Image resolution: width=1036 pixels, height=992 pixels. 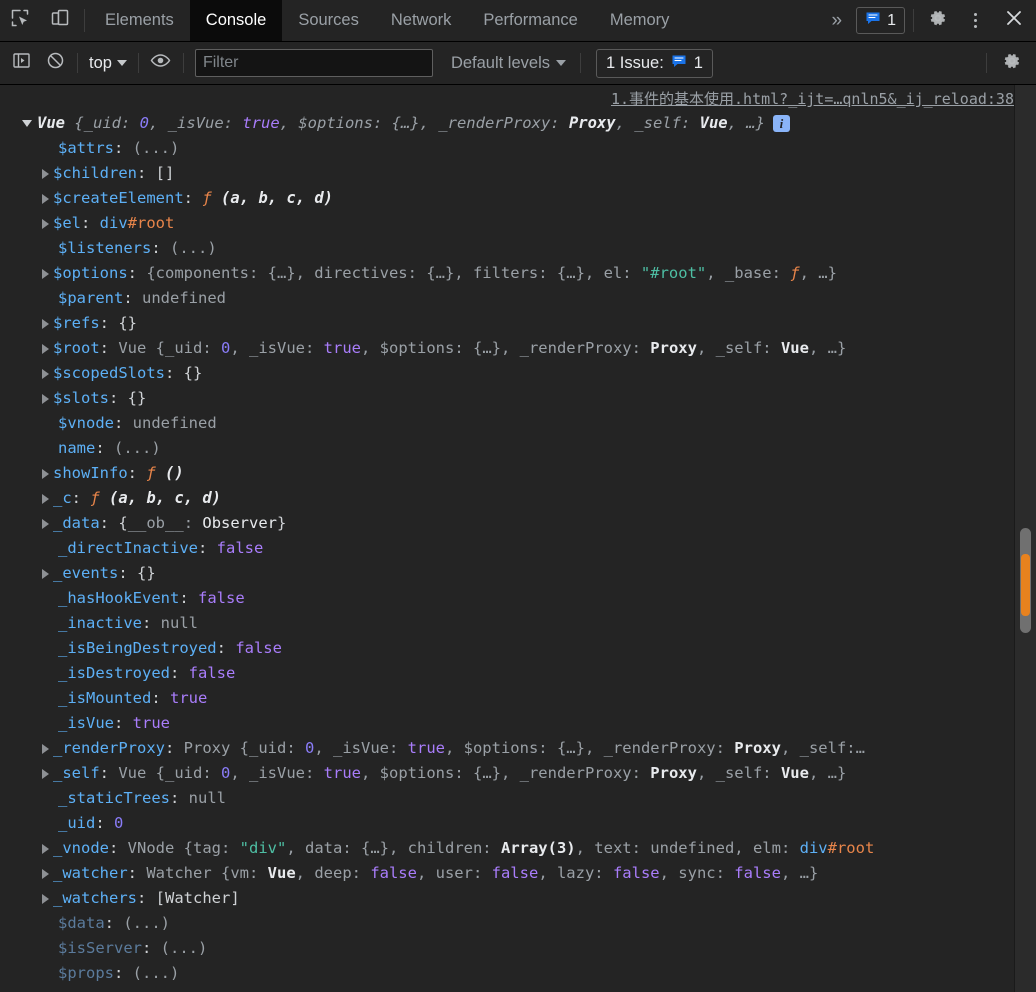 I want to click on device-toolbar-button, so click(x=60, y=20).